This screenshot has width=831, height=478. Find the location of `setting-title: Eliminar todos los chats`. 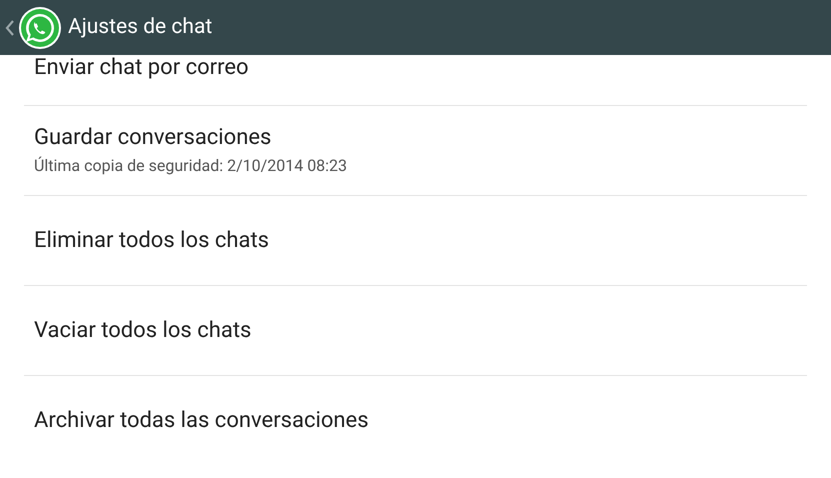

setting-title: Eliminar todos los chats is located at coordinates (415, 241).